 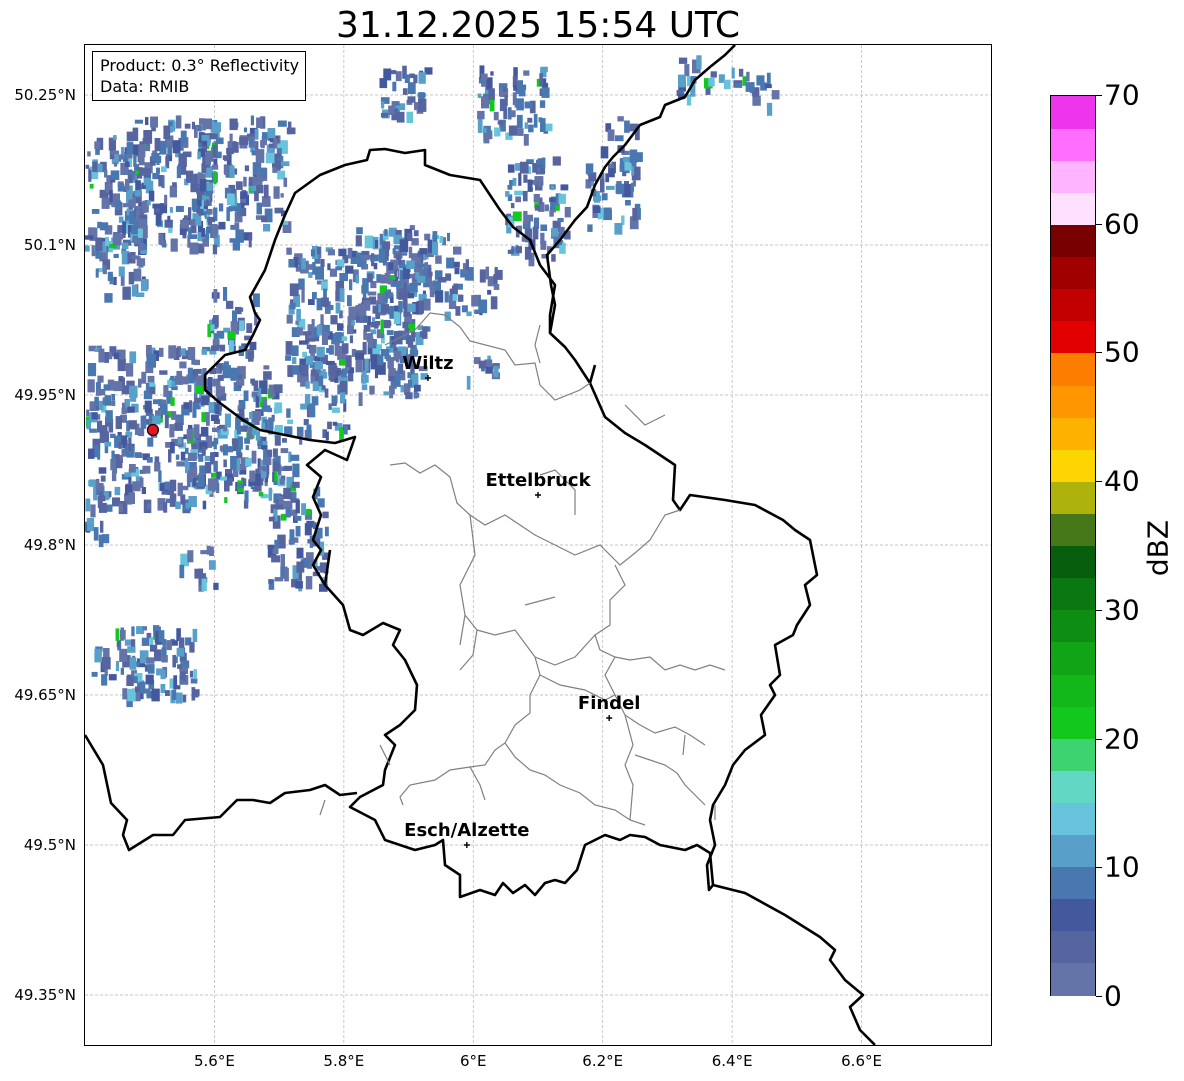 I want to click on colorbar-tick-label: 0, so click(x=1113, y=996).